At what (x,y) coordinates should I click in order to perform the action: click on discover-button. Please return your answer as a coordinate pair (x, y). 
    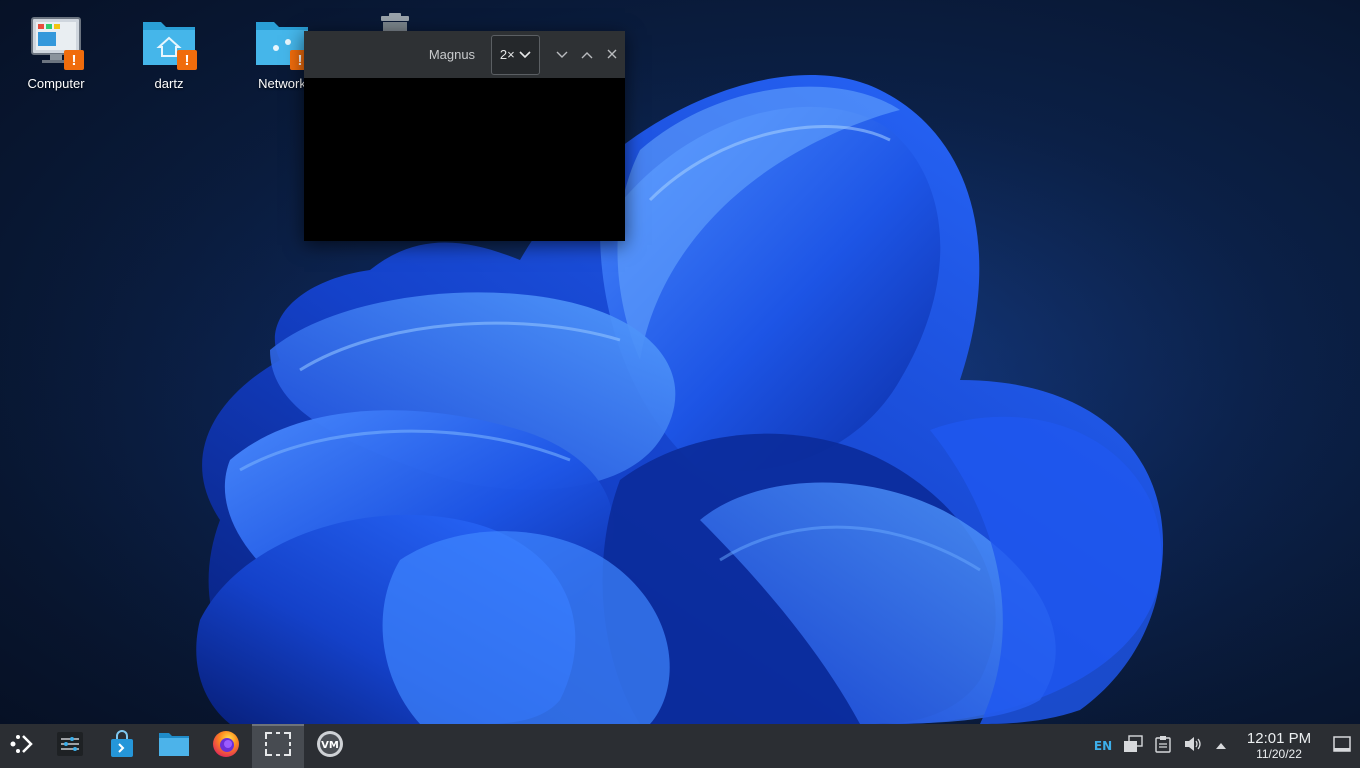
    Looking at the image, I should click on (122, 746).